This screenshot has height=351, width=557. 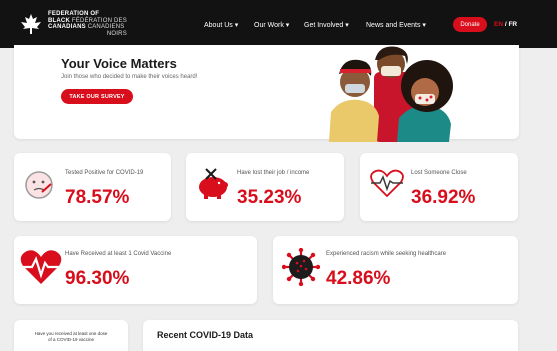 I want to click on nav-item-news-and-events: News and Events ▾, so click(x=396, y=25).